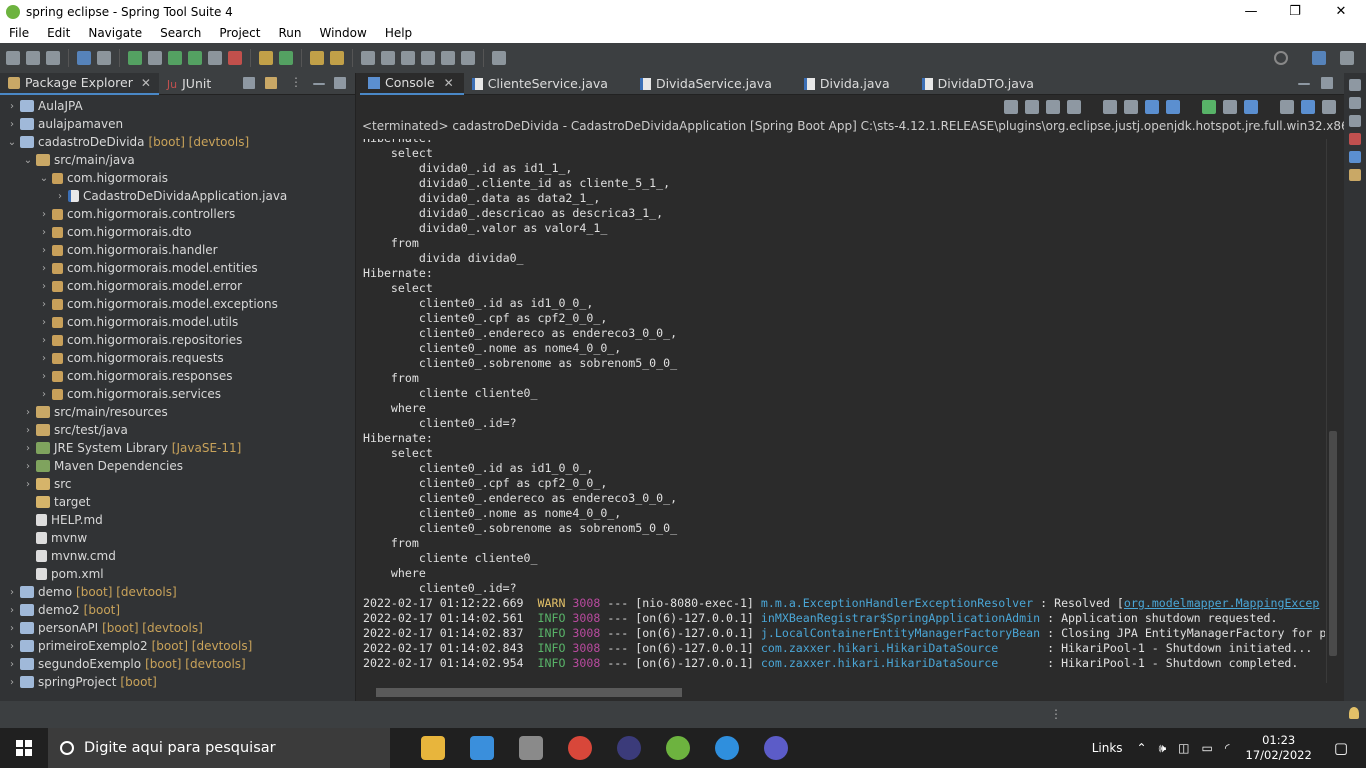 This screenshot has height=768, width=1366. I want to click on menu-search: Search, so click(180, 33).